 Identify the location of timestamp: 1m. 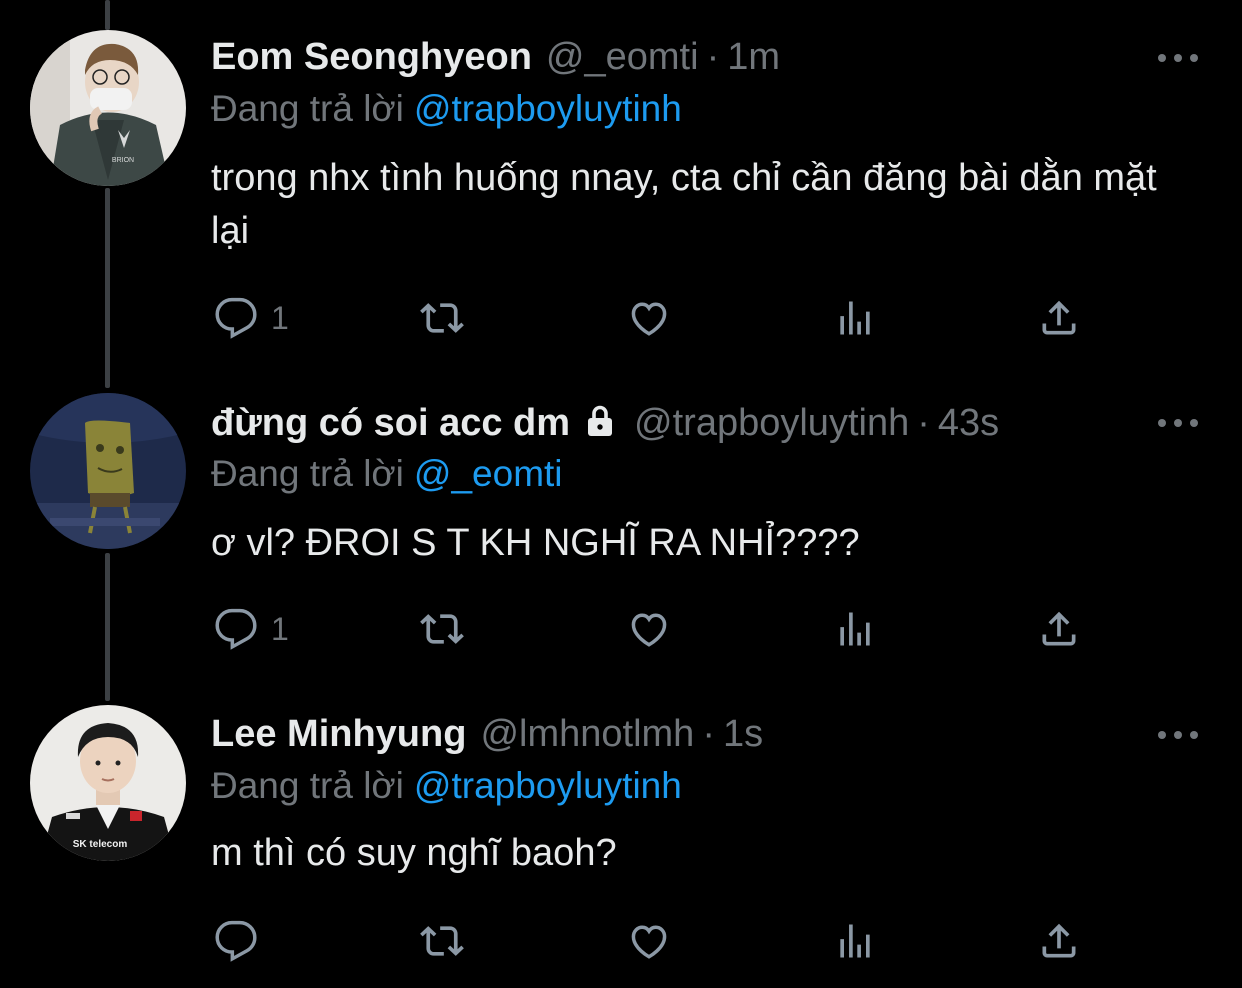
(753, 57).